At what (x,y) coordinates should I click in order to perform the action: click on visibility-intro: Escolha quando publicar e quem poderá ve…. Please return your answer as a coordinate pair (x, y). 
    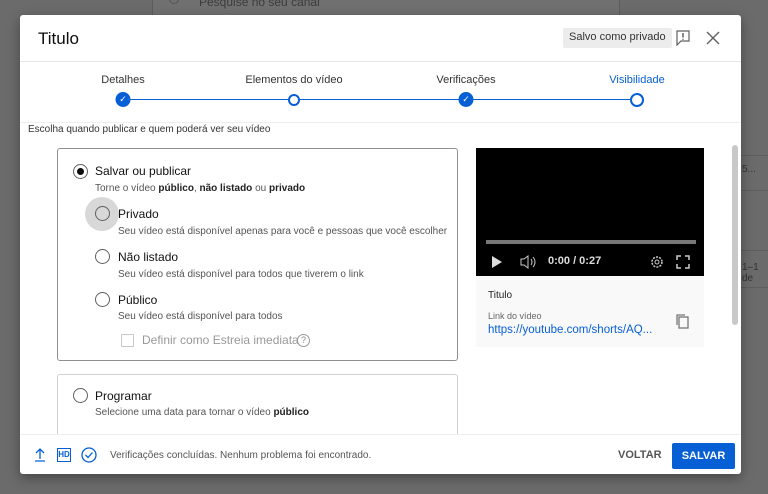
    Looking at the image, I should click on (149, 129).